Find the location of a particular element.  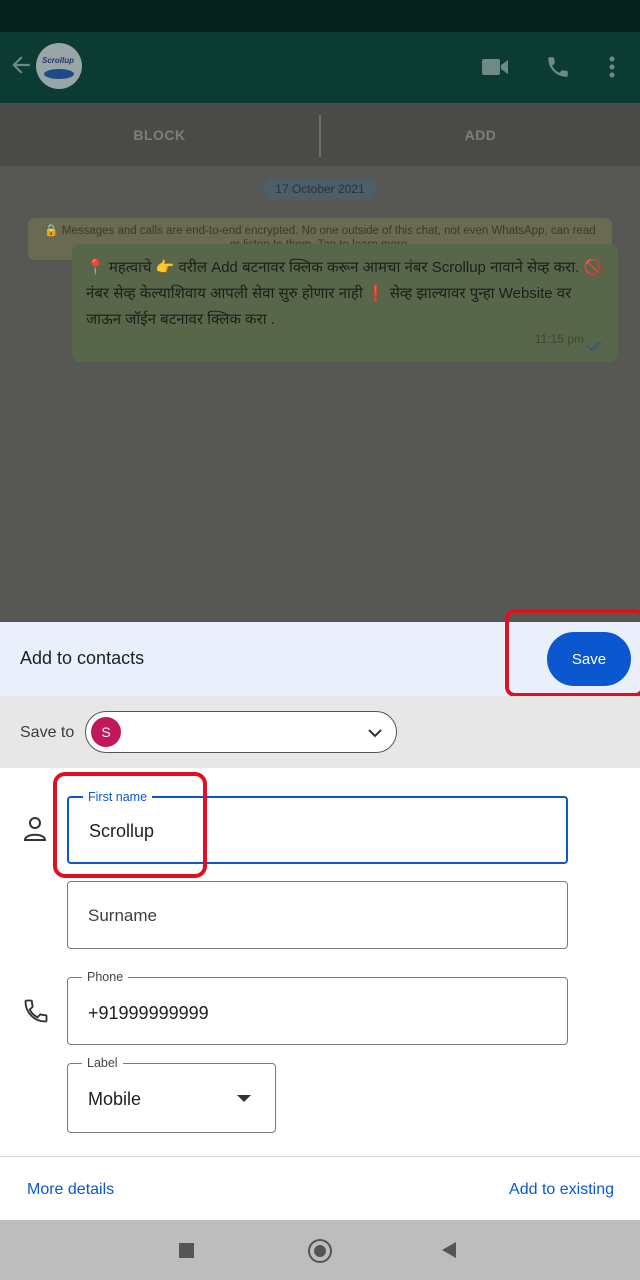

sheet-title: Add to contacts is located at coordinates (82, 658).